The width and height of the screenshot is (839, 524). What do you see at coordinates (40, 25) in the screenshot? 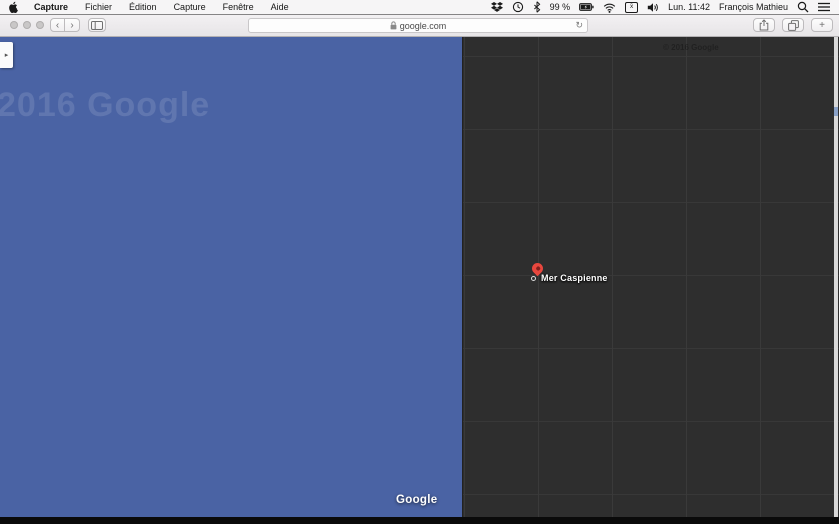
I see `zoom-window-button` at bounding box center [40, 25].